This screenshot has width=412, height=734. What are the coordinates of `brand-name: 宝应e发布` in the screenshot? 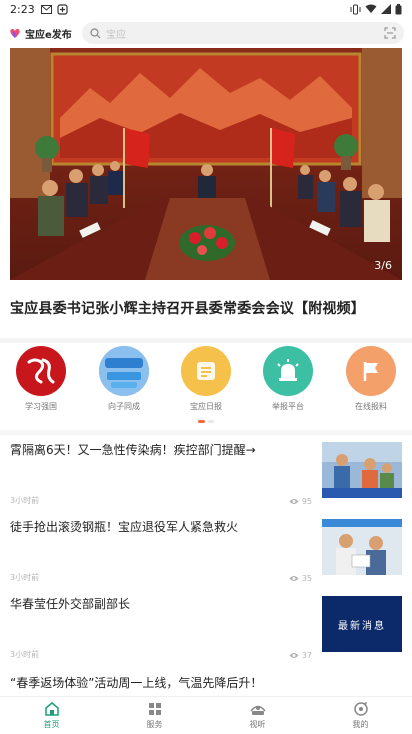 It's located at (48, 35).